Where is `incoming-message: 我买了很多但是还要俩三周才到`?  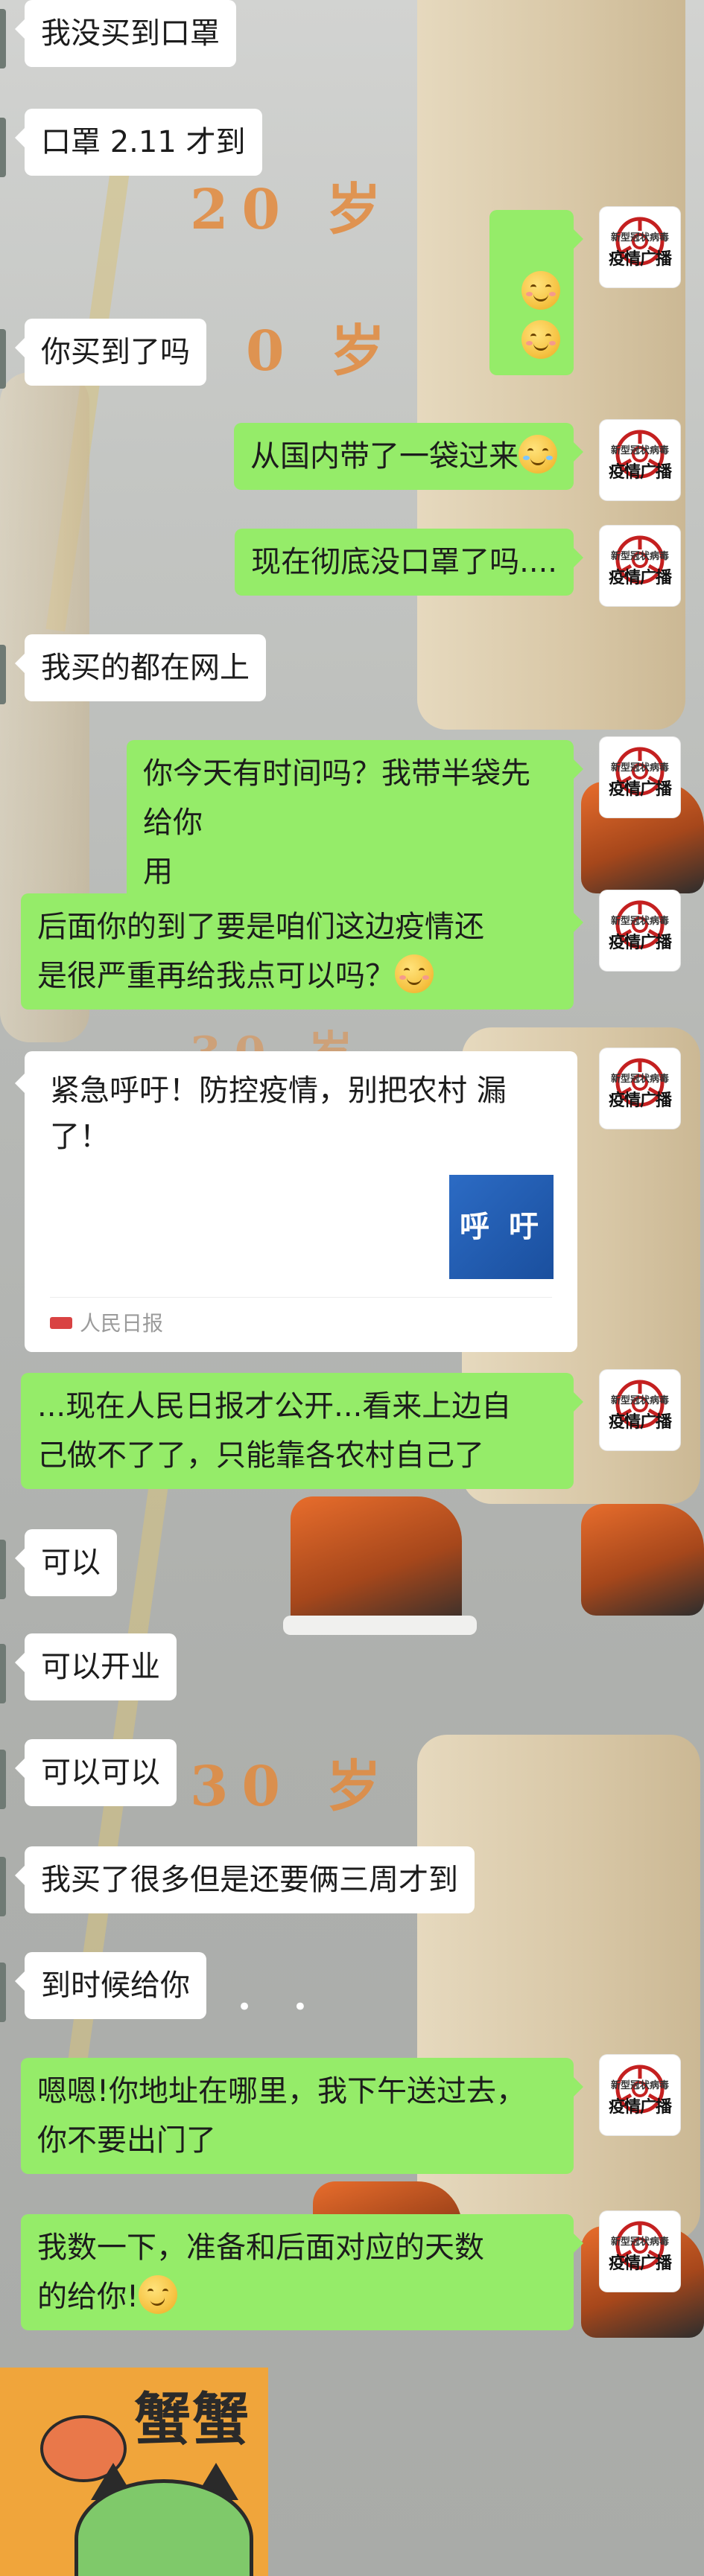 incoming-message: 我买了很多但是还要俩三周才到 is located at coordinates (245, 1879).